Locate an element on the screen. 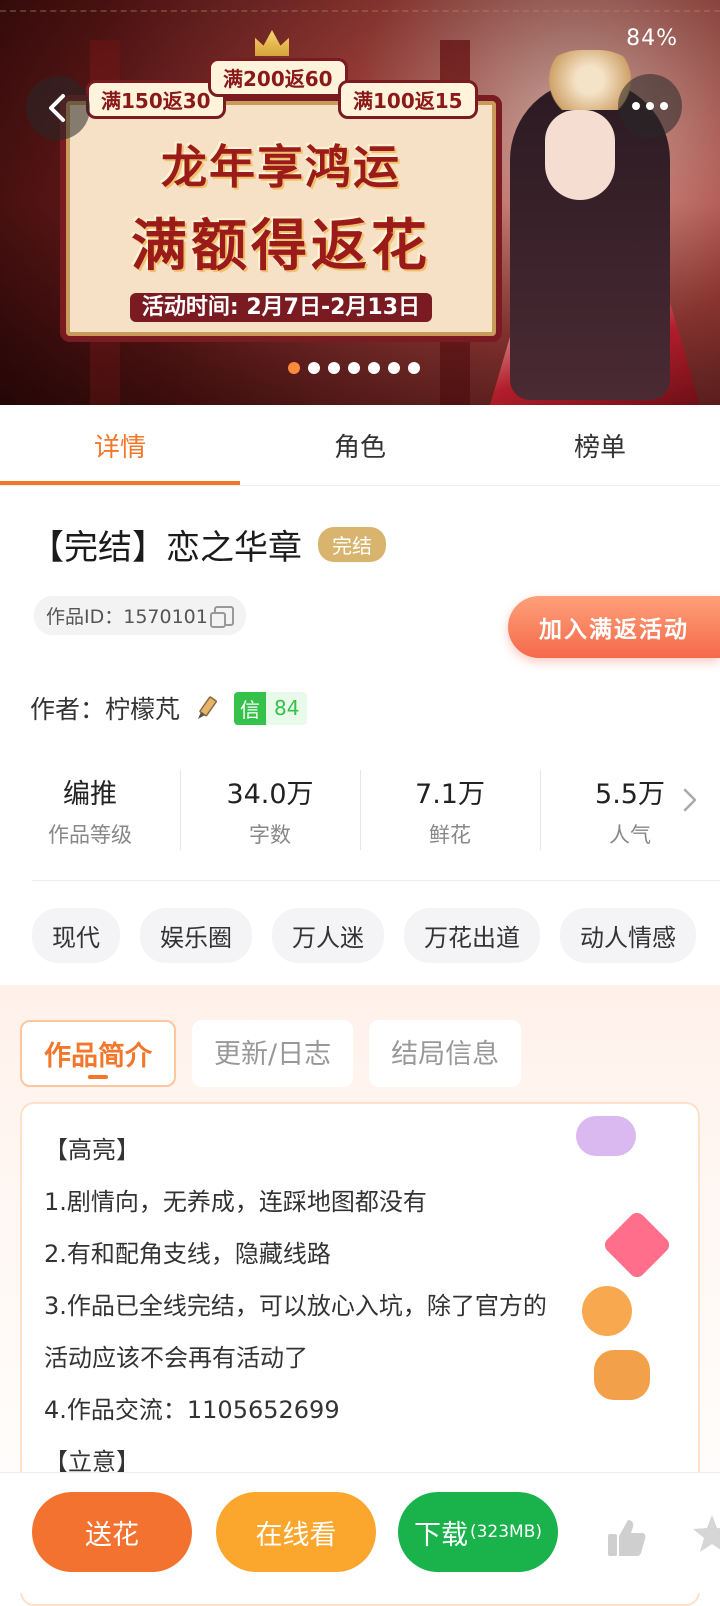 Image resolution: width=720 pixels, height=1606 pixels. heart-sticker-icon is located at coordinates (637, 1245).